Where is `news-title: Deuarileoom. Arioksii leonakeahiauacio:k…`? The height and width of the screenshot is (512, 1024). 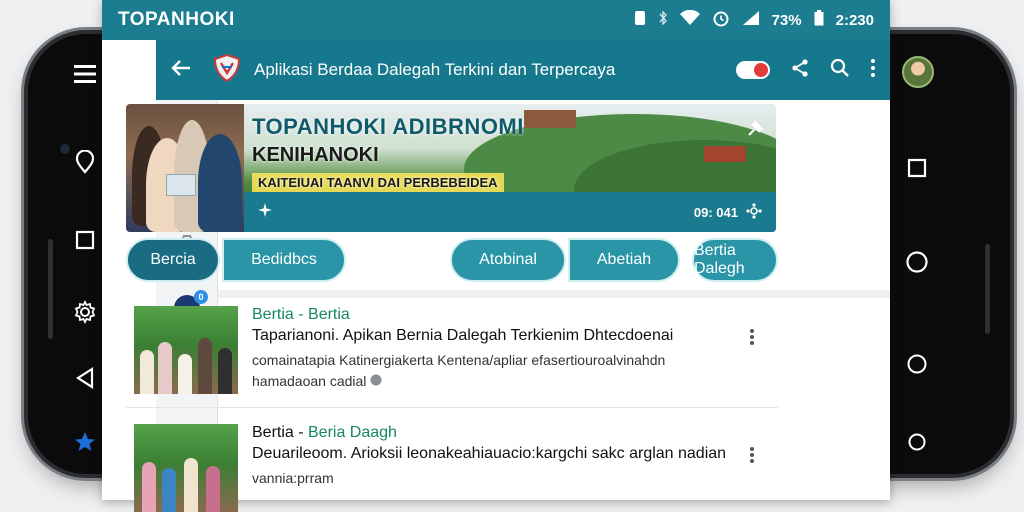 news-title: Deuarileoom. Arioksii leonakeahiauacio:k… is located at coordinates (489, 453).